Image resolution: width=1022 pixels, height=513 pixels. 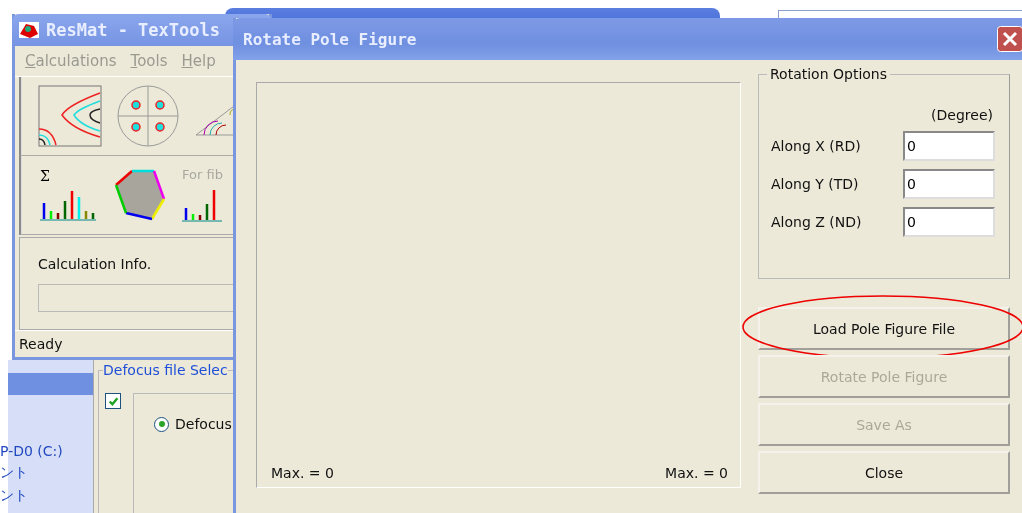 What do you see at coordinates (95, 264) in the screenshot?
I see `section-label: Calculation Info.` at bounding box center [95, 264].